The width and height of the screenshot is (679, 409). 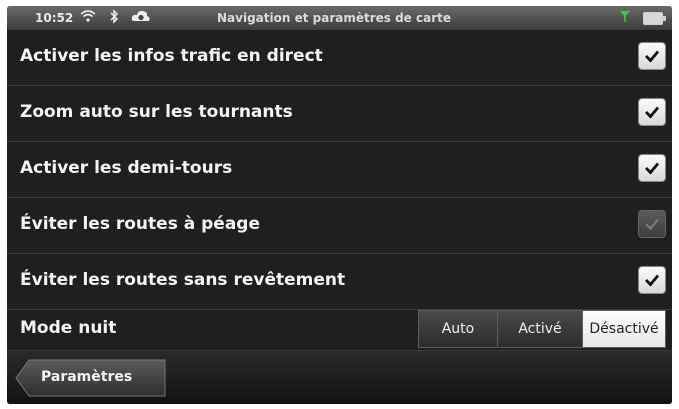 What do you see at coordinates (339, 170) in the screenshot?
I see `setting-row-u-turns: Activer les demi-tours` at bounding box center [339, 170].